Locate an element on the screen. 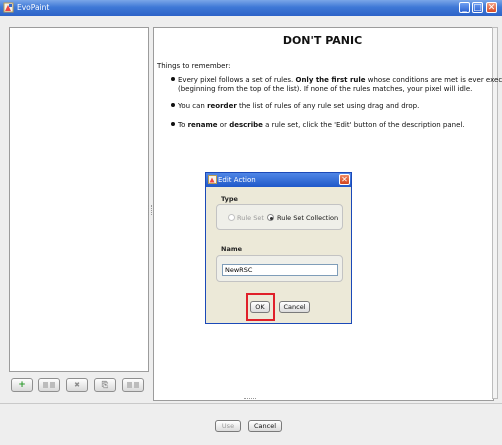 The image size is (502, 445). maximize-button: □ is located at coordinates (477, 7).